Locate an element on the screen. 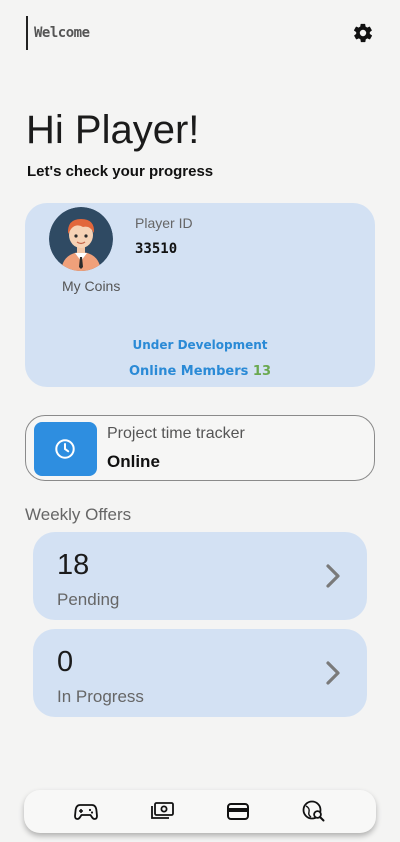  clock-icon is located at coordinates (65, 449).